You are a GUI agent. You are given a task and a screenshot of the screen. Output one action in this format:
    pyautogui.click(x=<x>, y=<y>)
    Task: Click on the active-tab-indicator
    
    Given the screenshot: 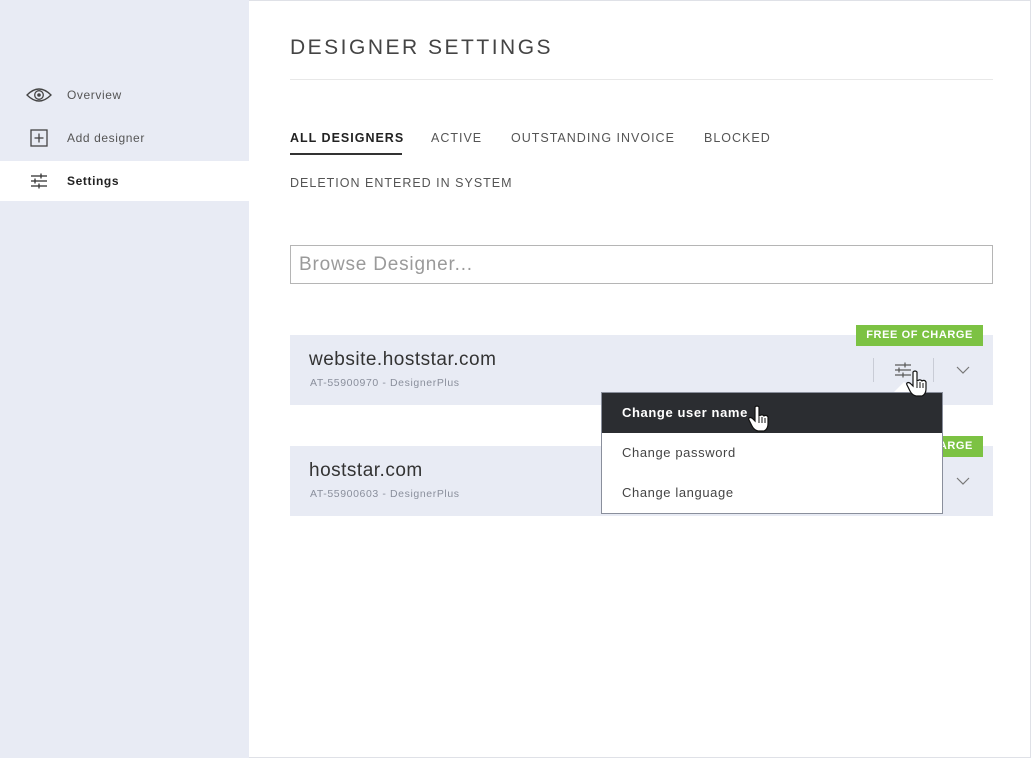 What is the action you would take?
    pyautogui.click(x=346, y=154)
    